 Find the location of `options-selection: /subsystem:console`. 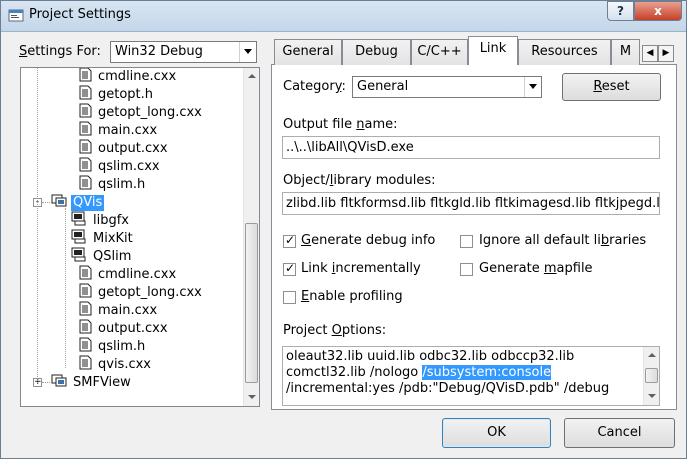

options-selection: /subsystem:console is located at coordinates (487, 372).